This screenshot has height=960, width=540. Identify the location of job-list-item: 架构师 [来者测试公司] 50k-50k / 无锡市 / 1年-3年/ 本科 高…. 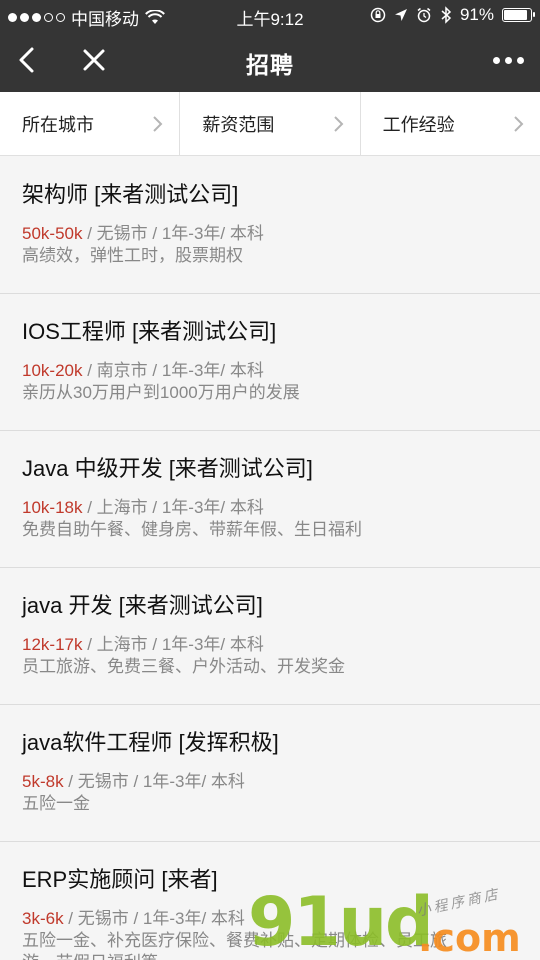
(270, 225).